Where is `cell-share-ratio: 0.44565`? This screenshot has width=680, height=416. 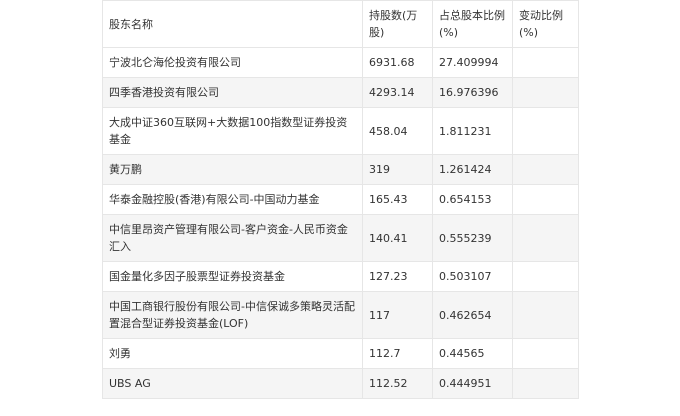 cell-share-ratio: 0.44565 is located at coordinates (472, 353).